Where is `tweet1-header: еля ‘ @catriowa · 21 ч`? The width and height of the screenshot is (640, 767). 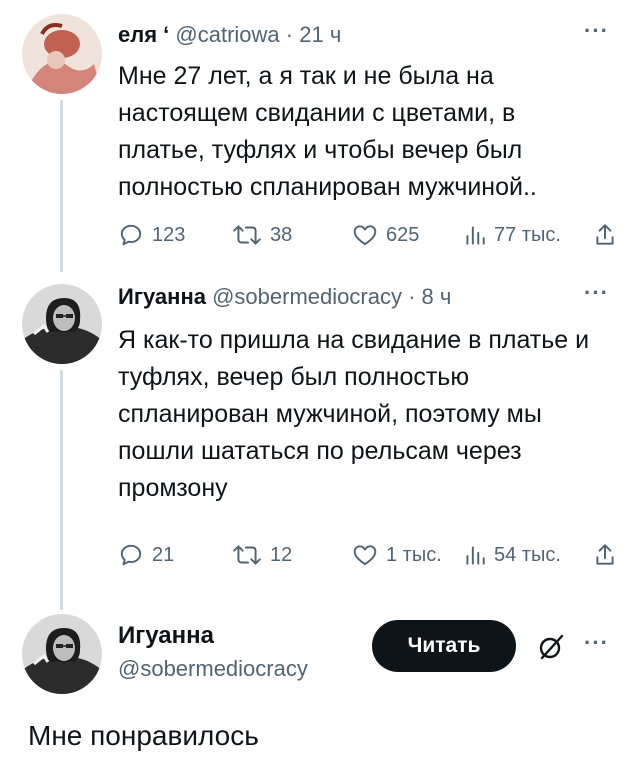
tweet1-header: еля ‘ @catriowa · 21 ч is located at coordinates (229, 35).